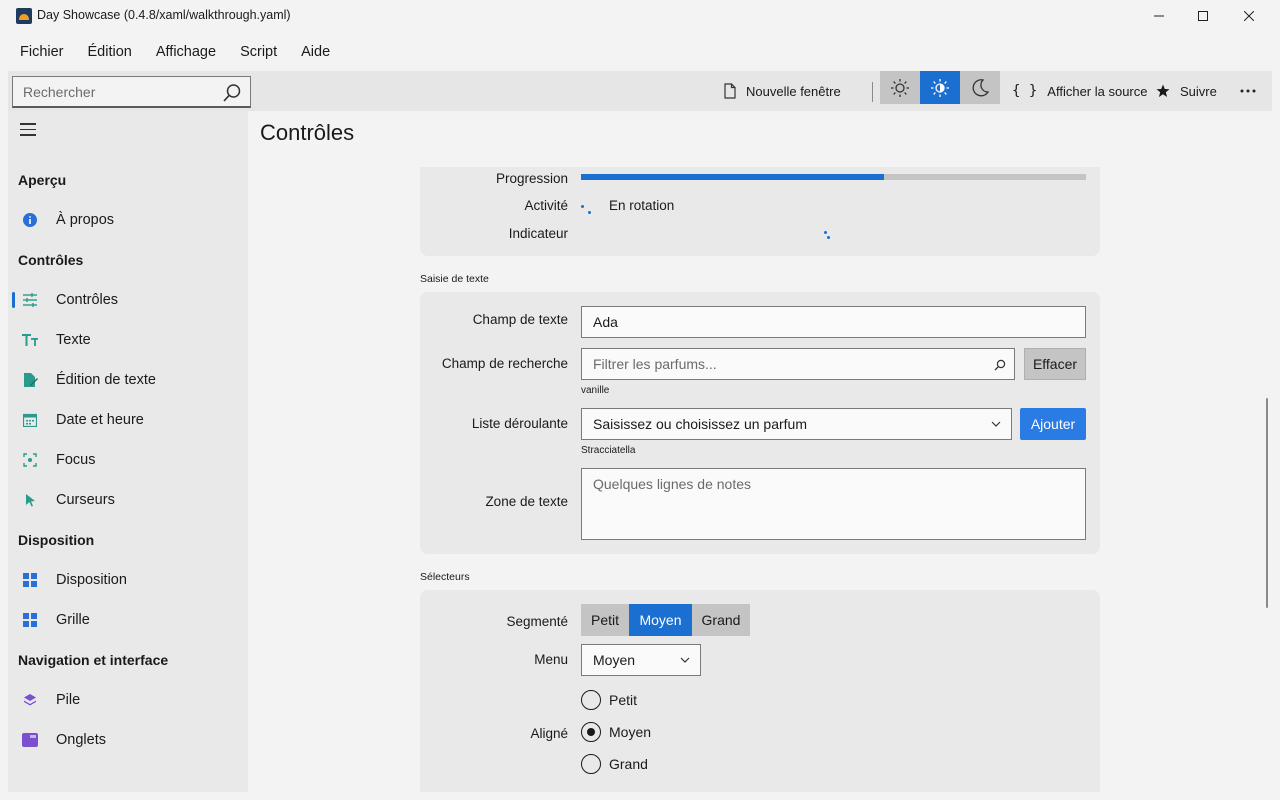  I want to click on sidebar-item-onglets: Onglets, so click(128, 740).